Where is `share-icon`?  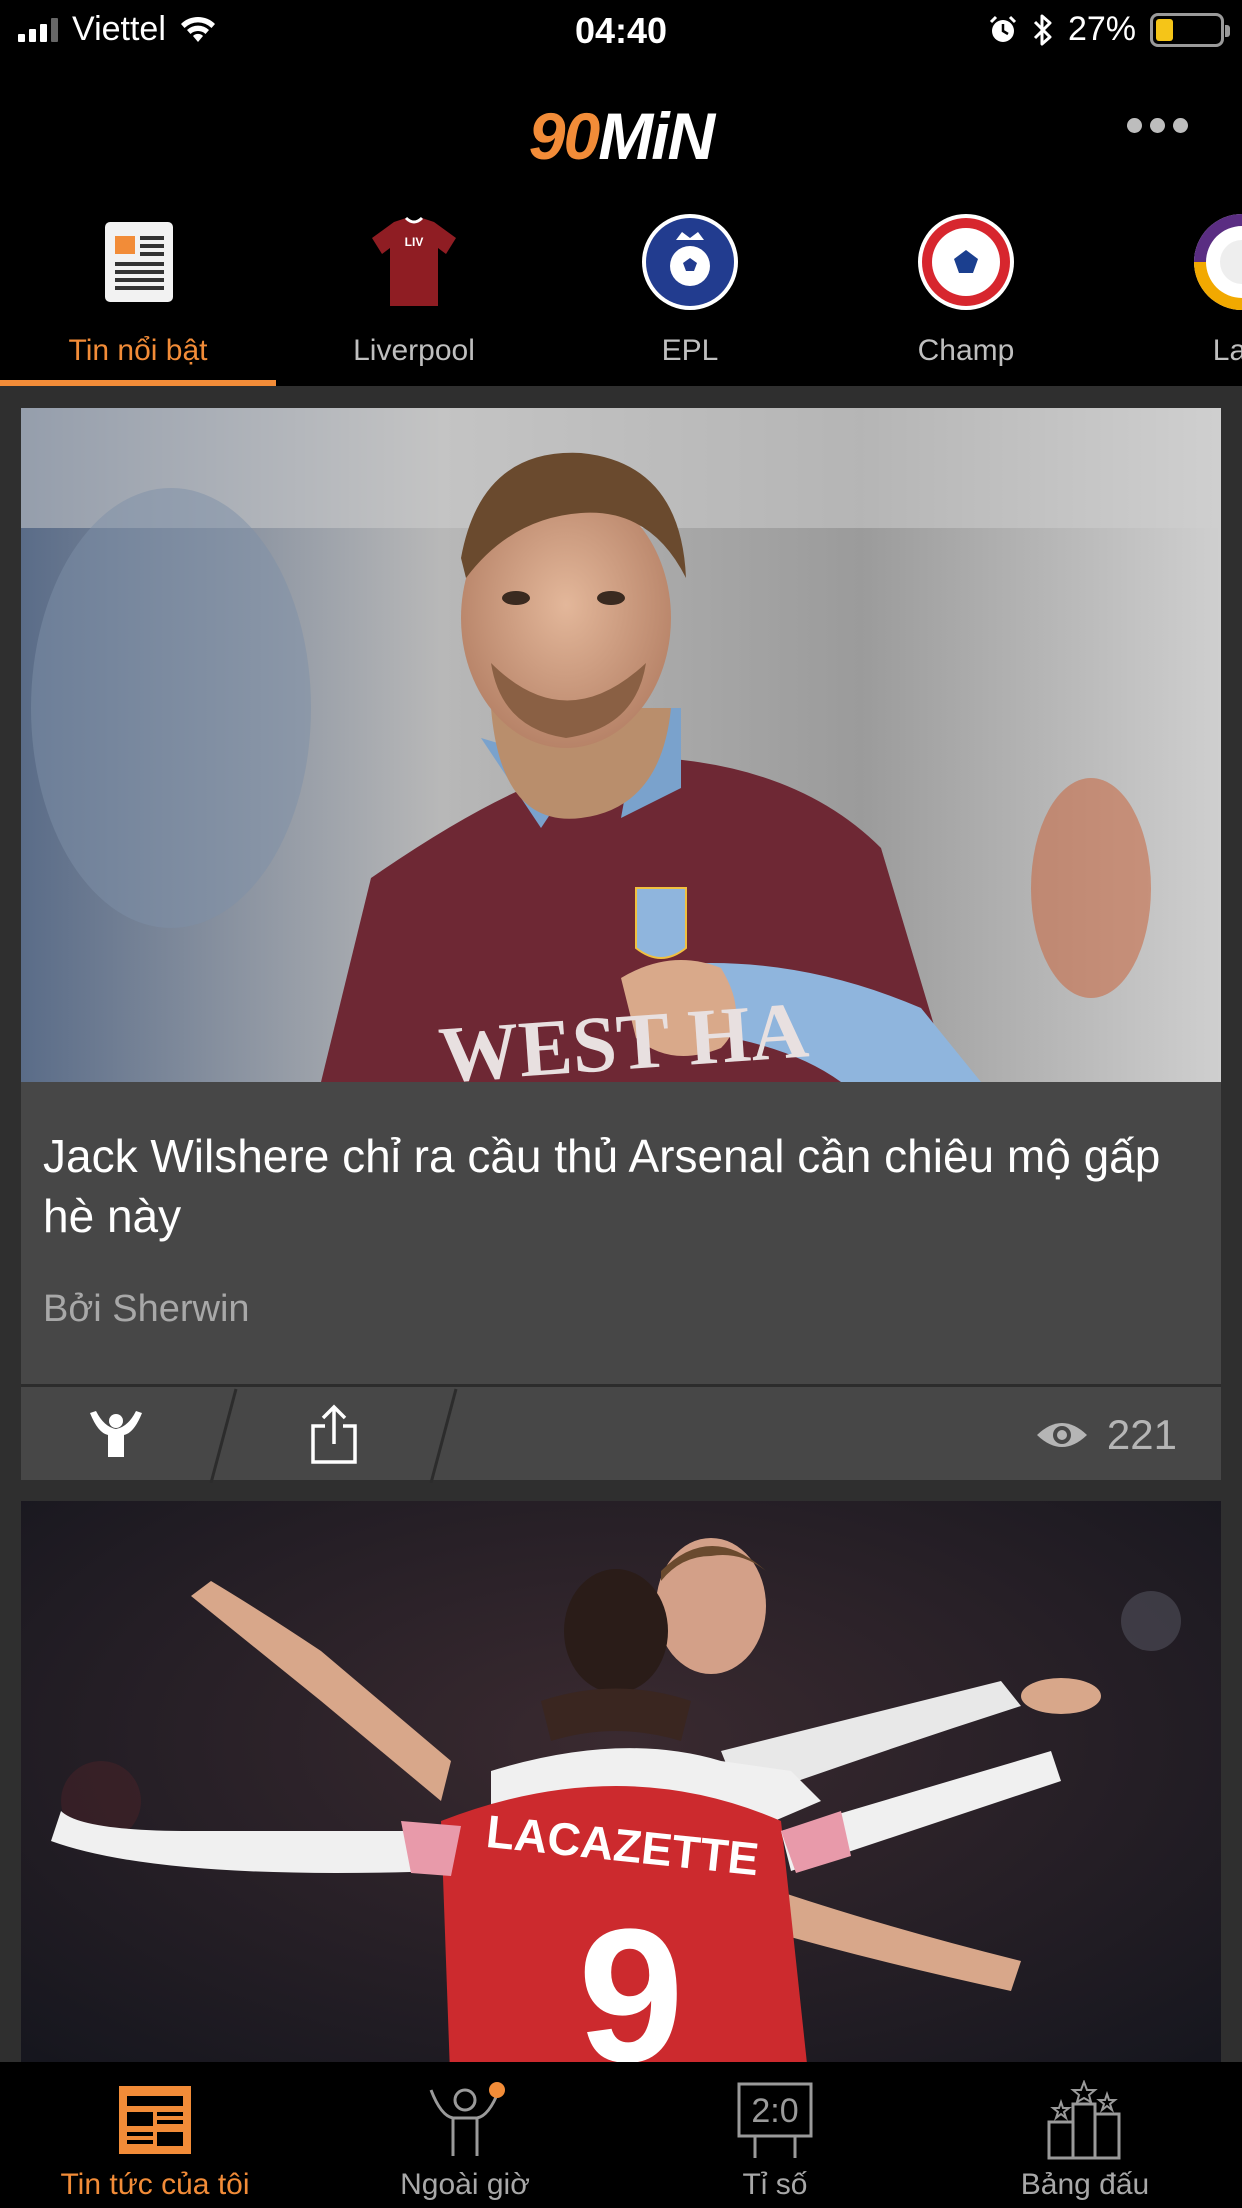 share-icon is located at coordinates (333, 1434).